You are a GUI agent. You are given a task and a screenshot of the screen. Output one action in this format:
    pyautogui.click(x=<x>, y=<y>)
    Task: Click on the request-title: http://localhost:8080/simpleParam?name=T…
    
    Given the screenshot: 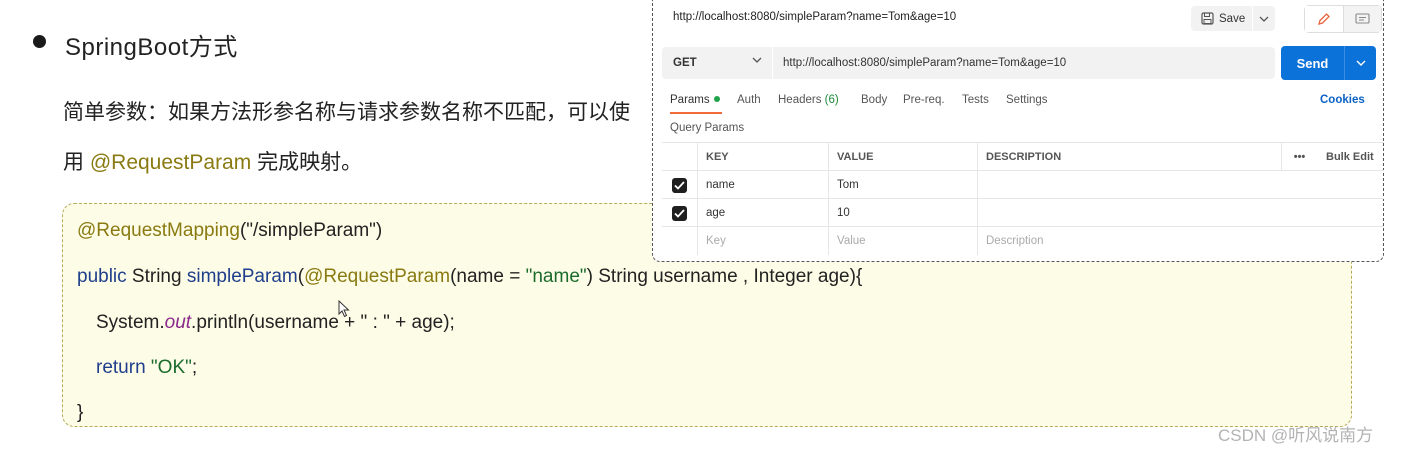 What is the action you would take?
    pyautogui.click(x=815, y=17)
    